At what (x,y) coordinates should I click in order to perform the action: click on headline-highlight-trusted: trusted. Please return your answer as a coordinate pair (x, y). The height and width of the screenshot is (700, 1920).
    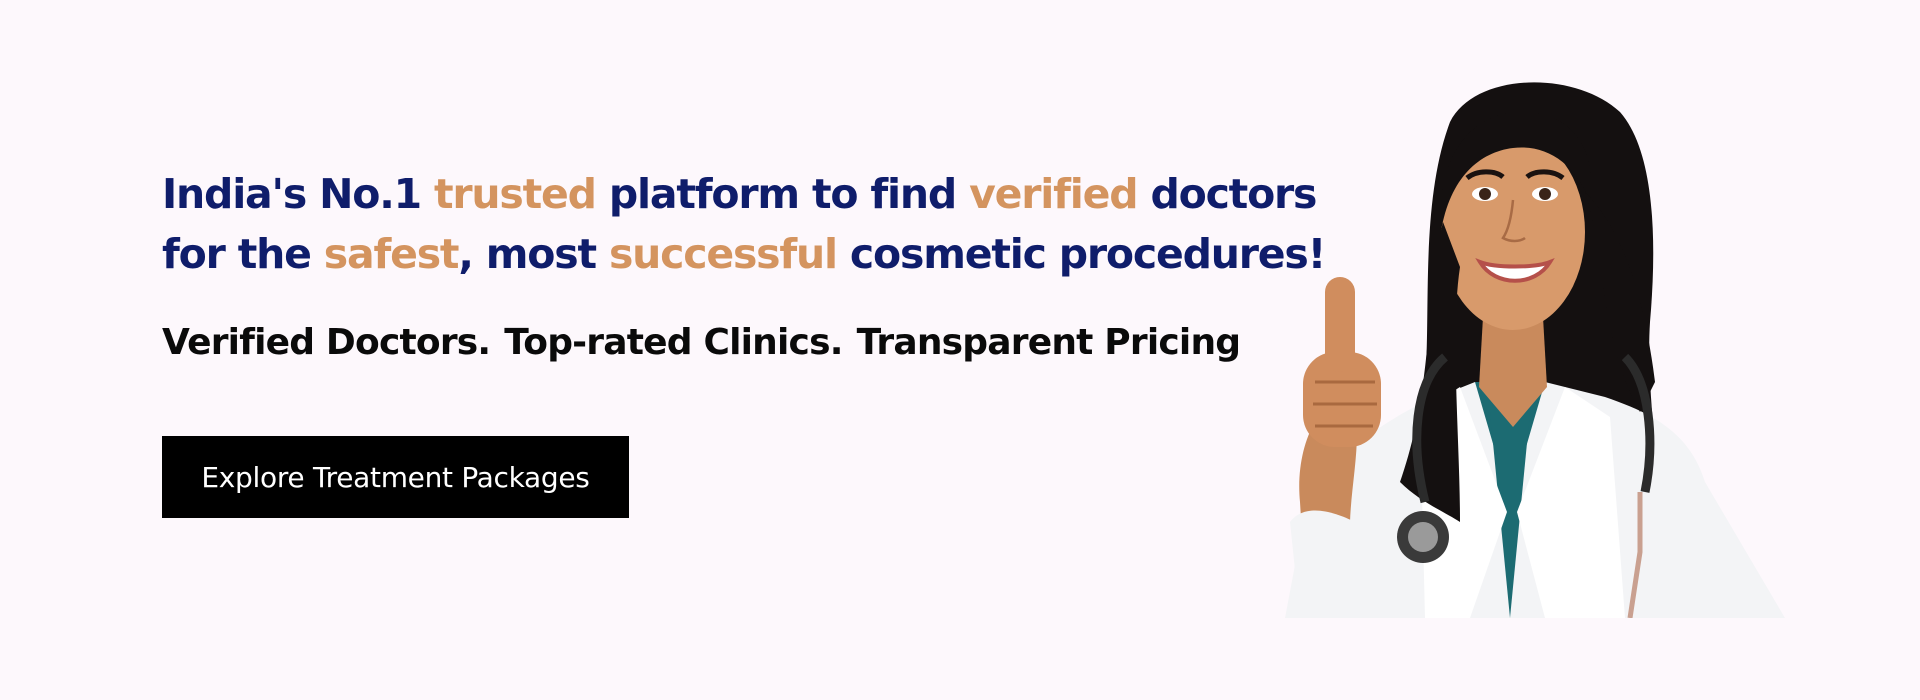
    Looking at the image, I should click on (515, 194).